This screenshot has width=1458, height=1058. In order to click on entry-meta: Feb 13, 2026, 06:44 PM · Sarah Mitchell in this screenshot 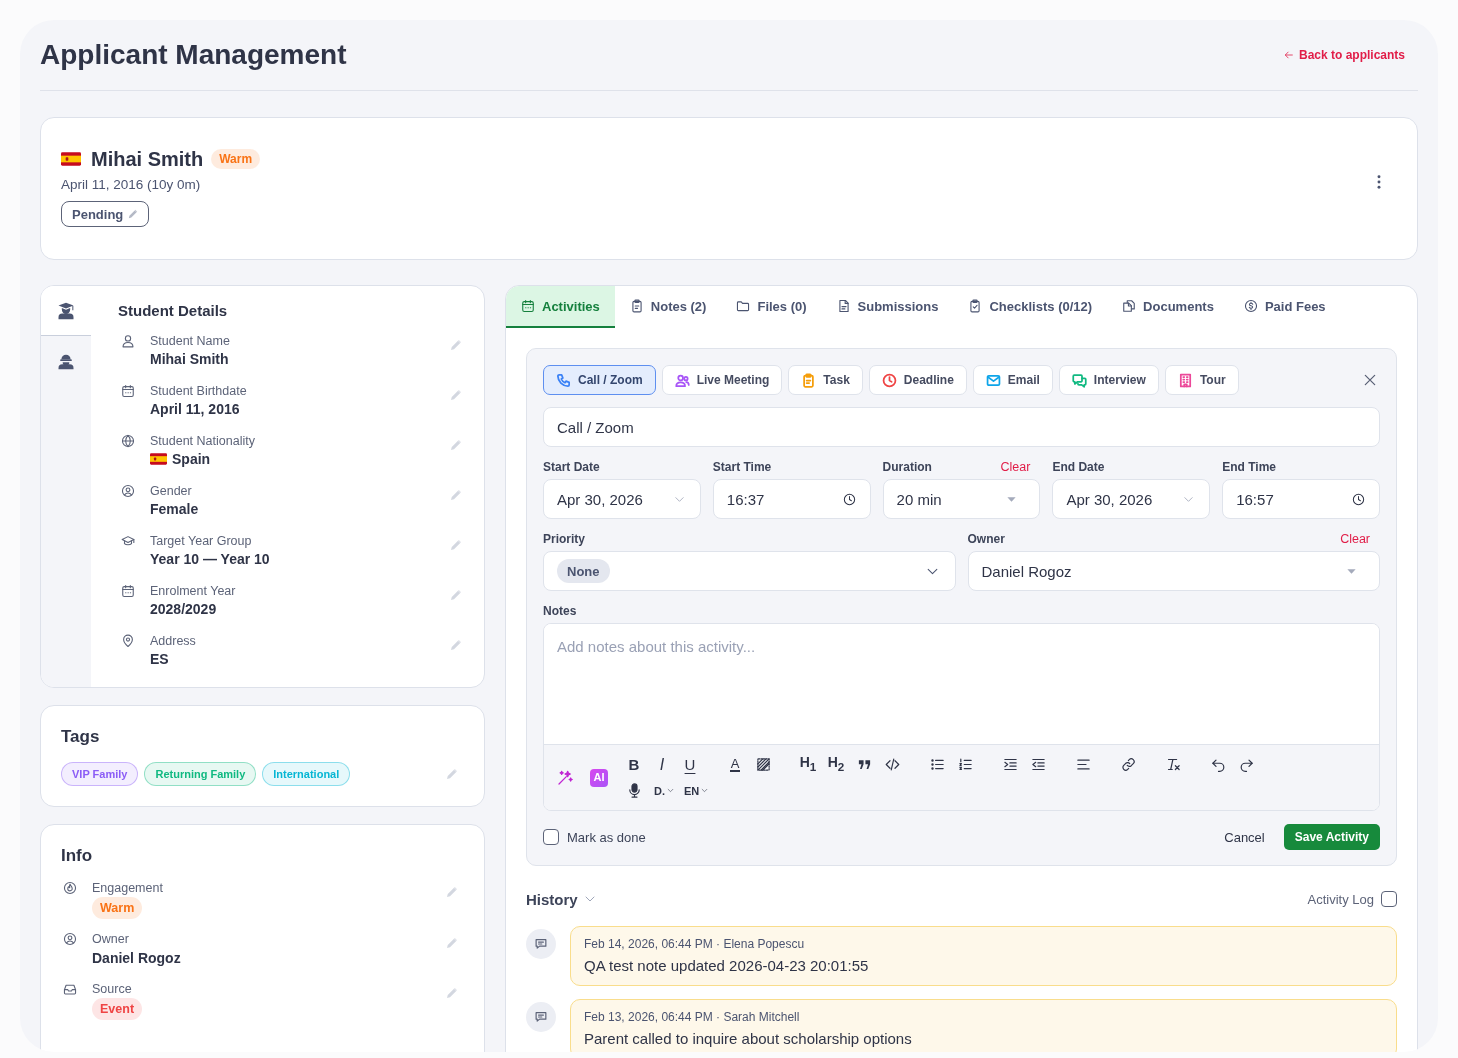, I will do `click(692, 1017)`.